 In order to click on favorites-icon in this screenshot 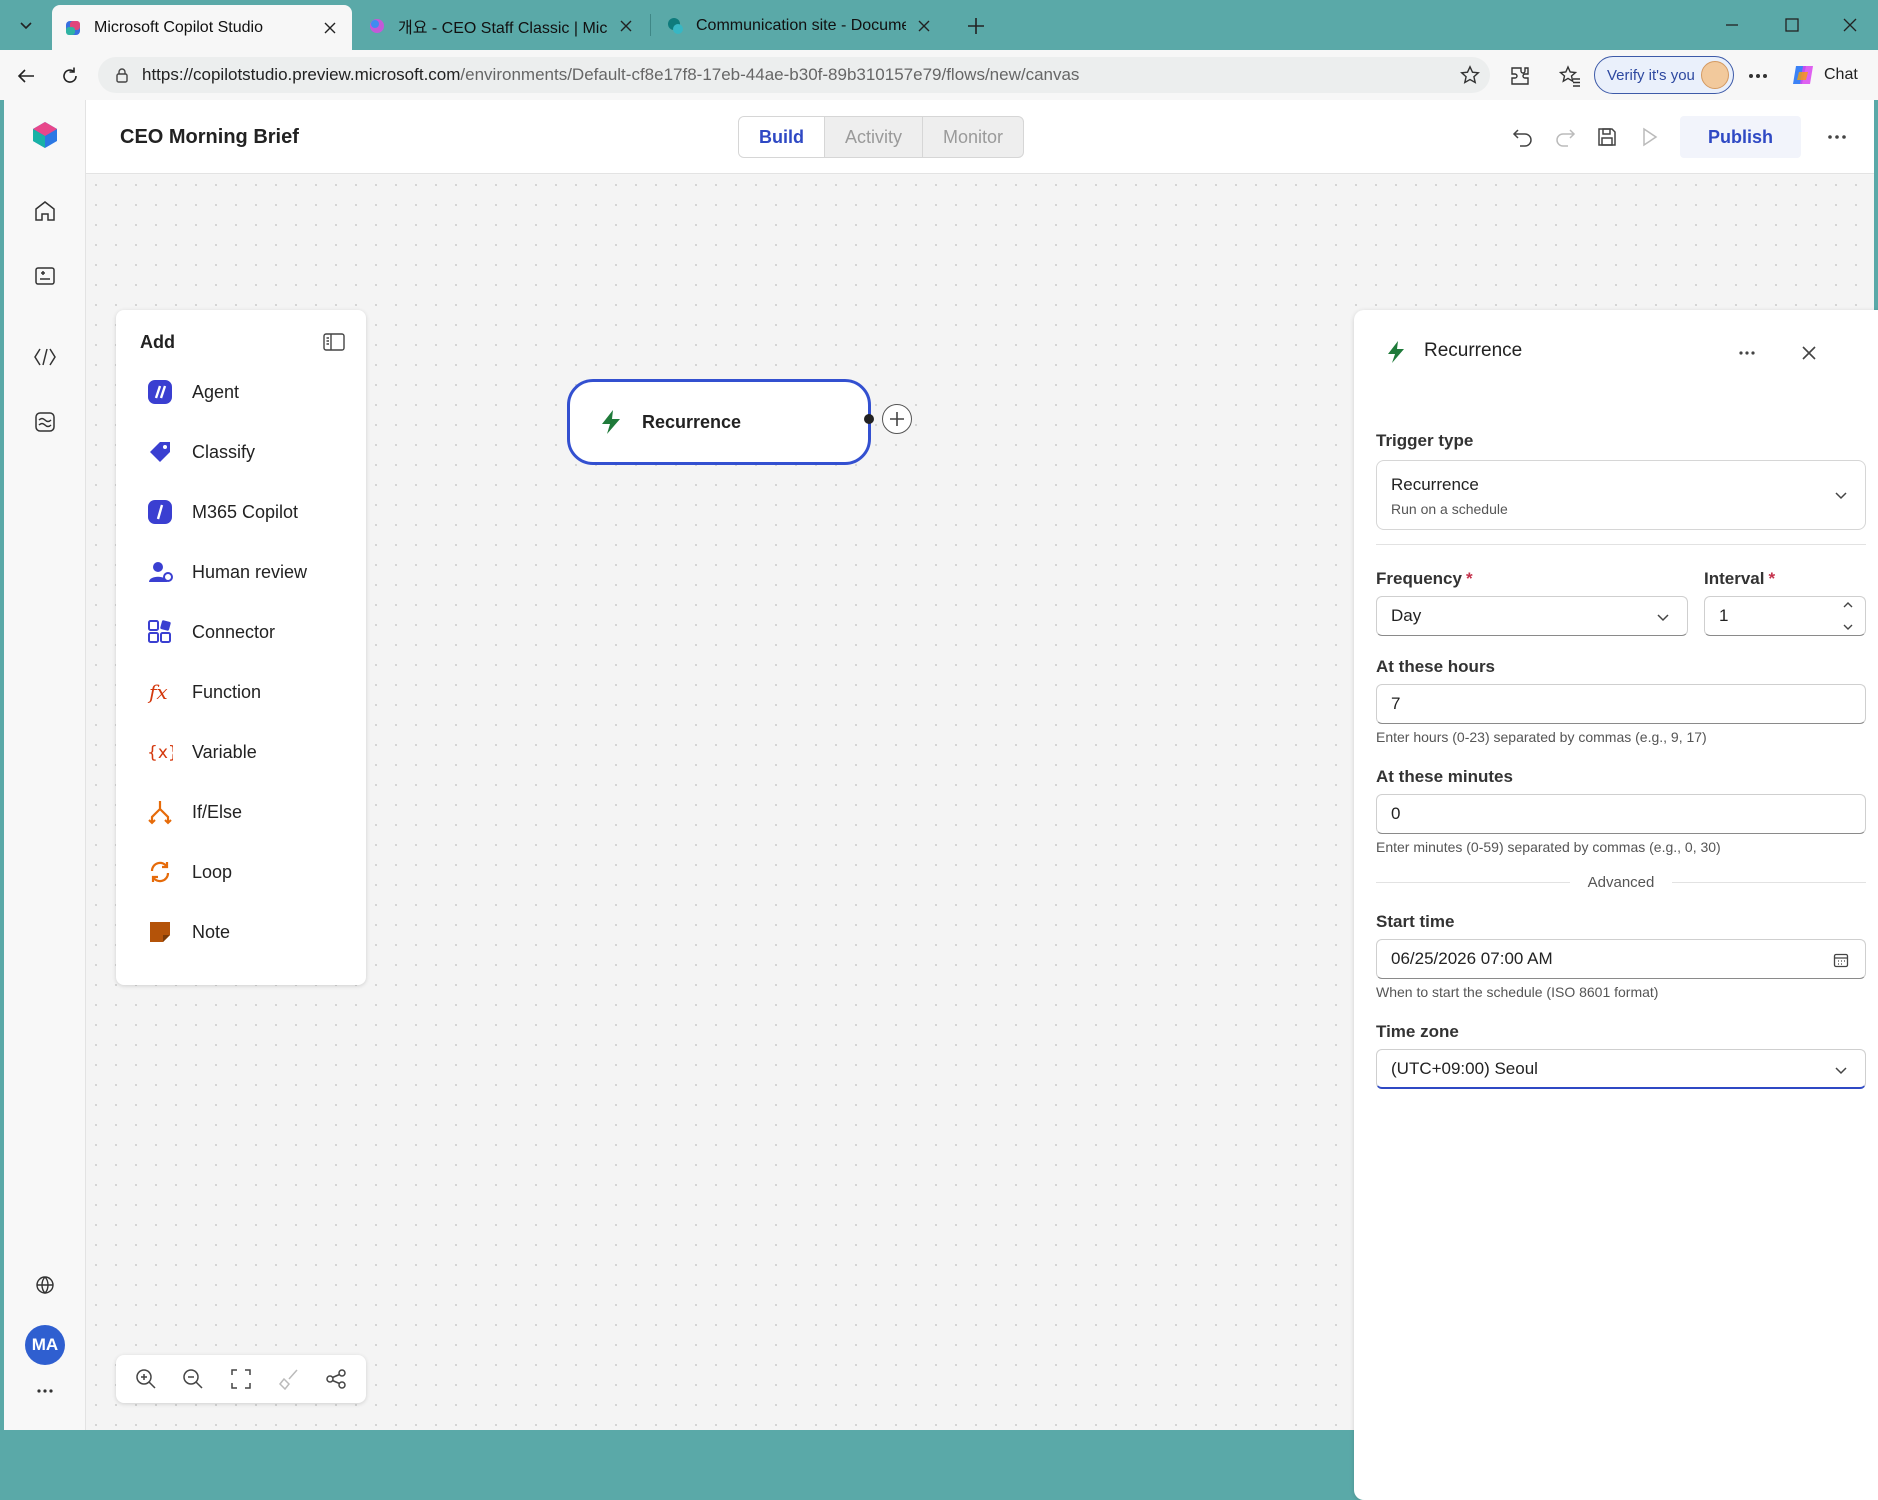, I will do `click(1570, 76)`.